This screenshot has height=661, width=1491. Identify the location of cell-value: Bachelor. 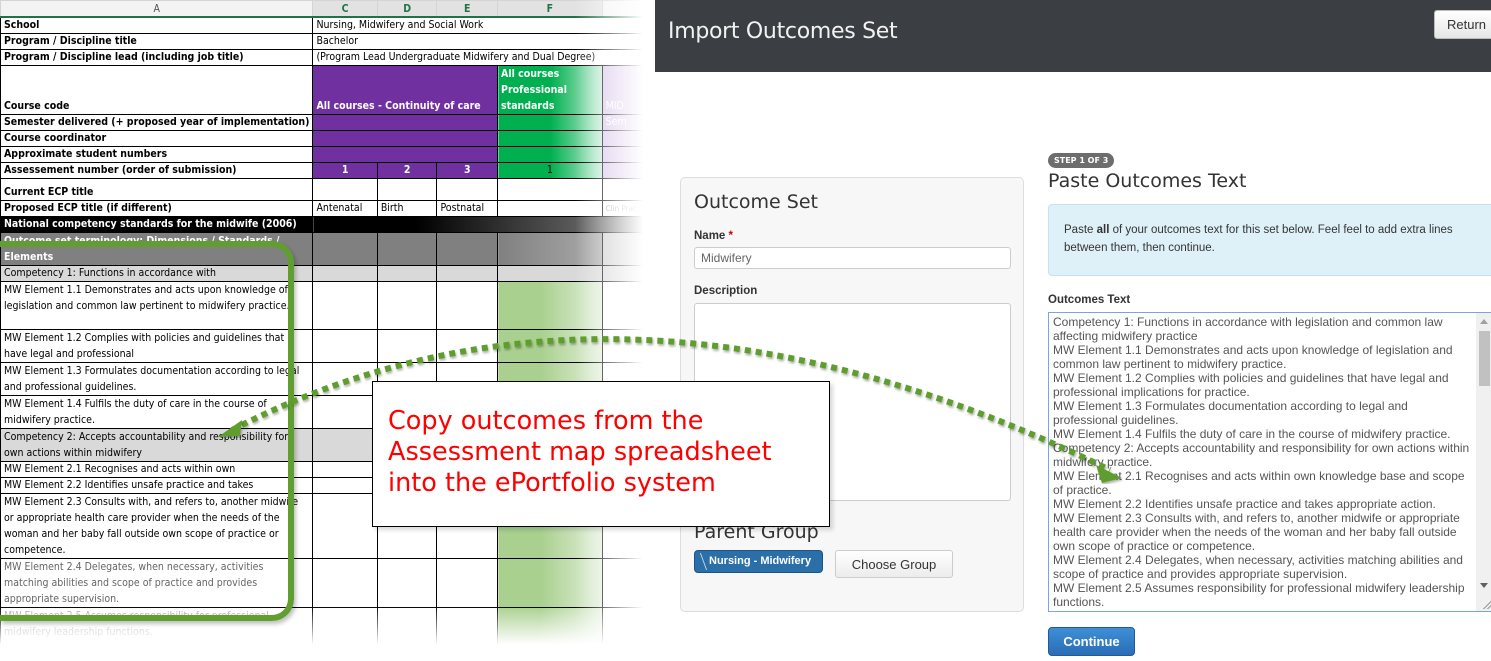
(483, 41).